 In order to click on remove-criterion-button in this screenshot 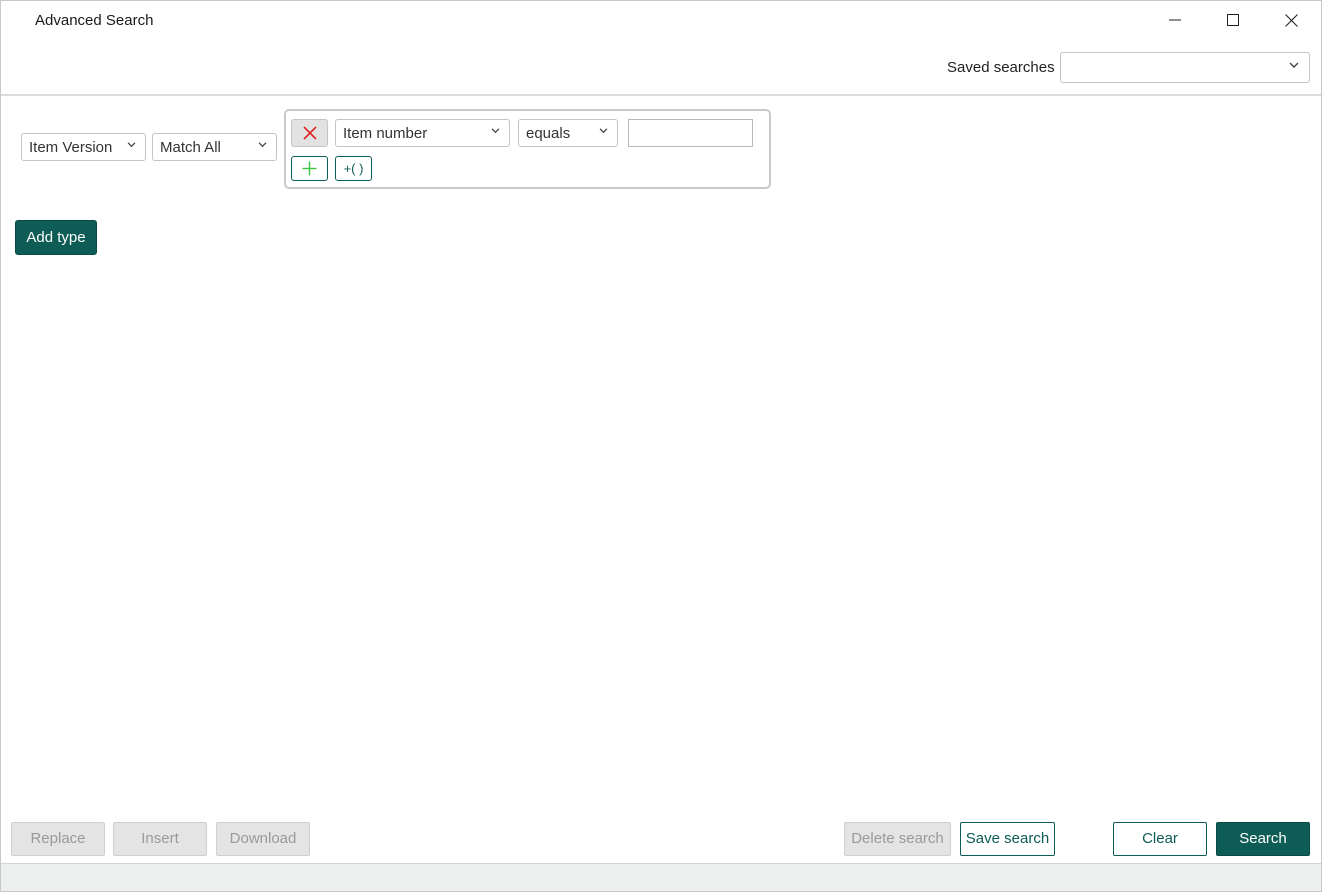, I will do `click(309, 133)`.